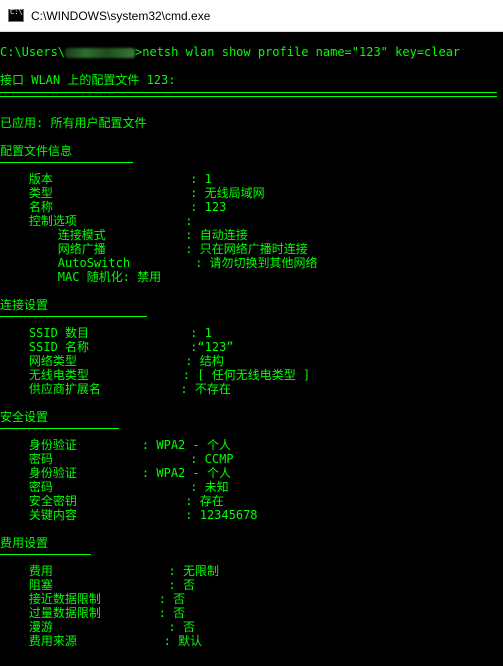 The height and width of the screenshot is (666, 503). Describe the element at coordinates (97, 585) in the screenshot. I see `info-line: 阻塞 : 否` at that location.